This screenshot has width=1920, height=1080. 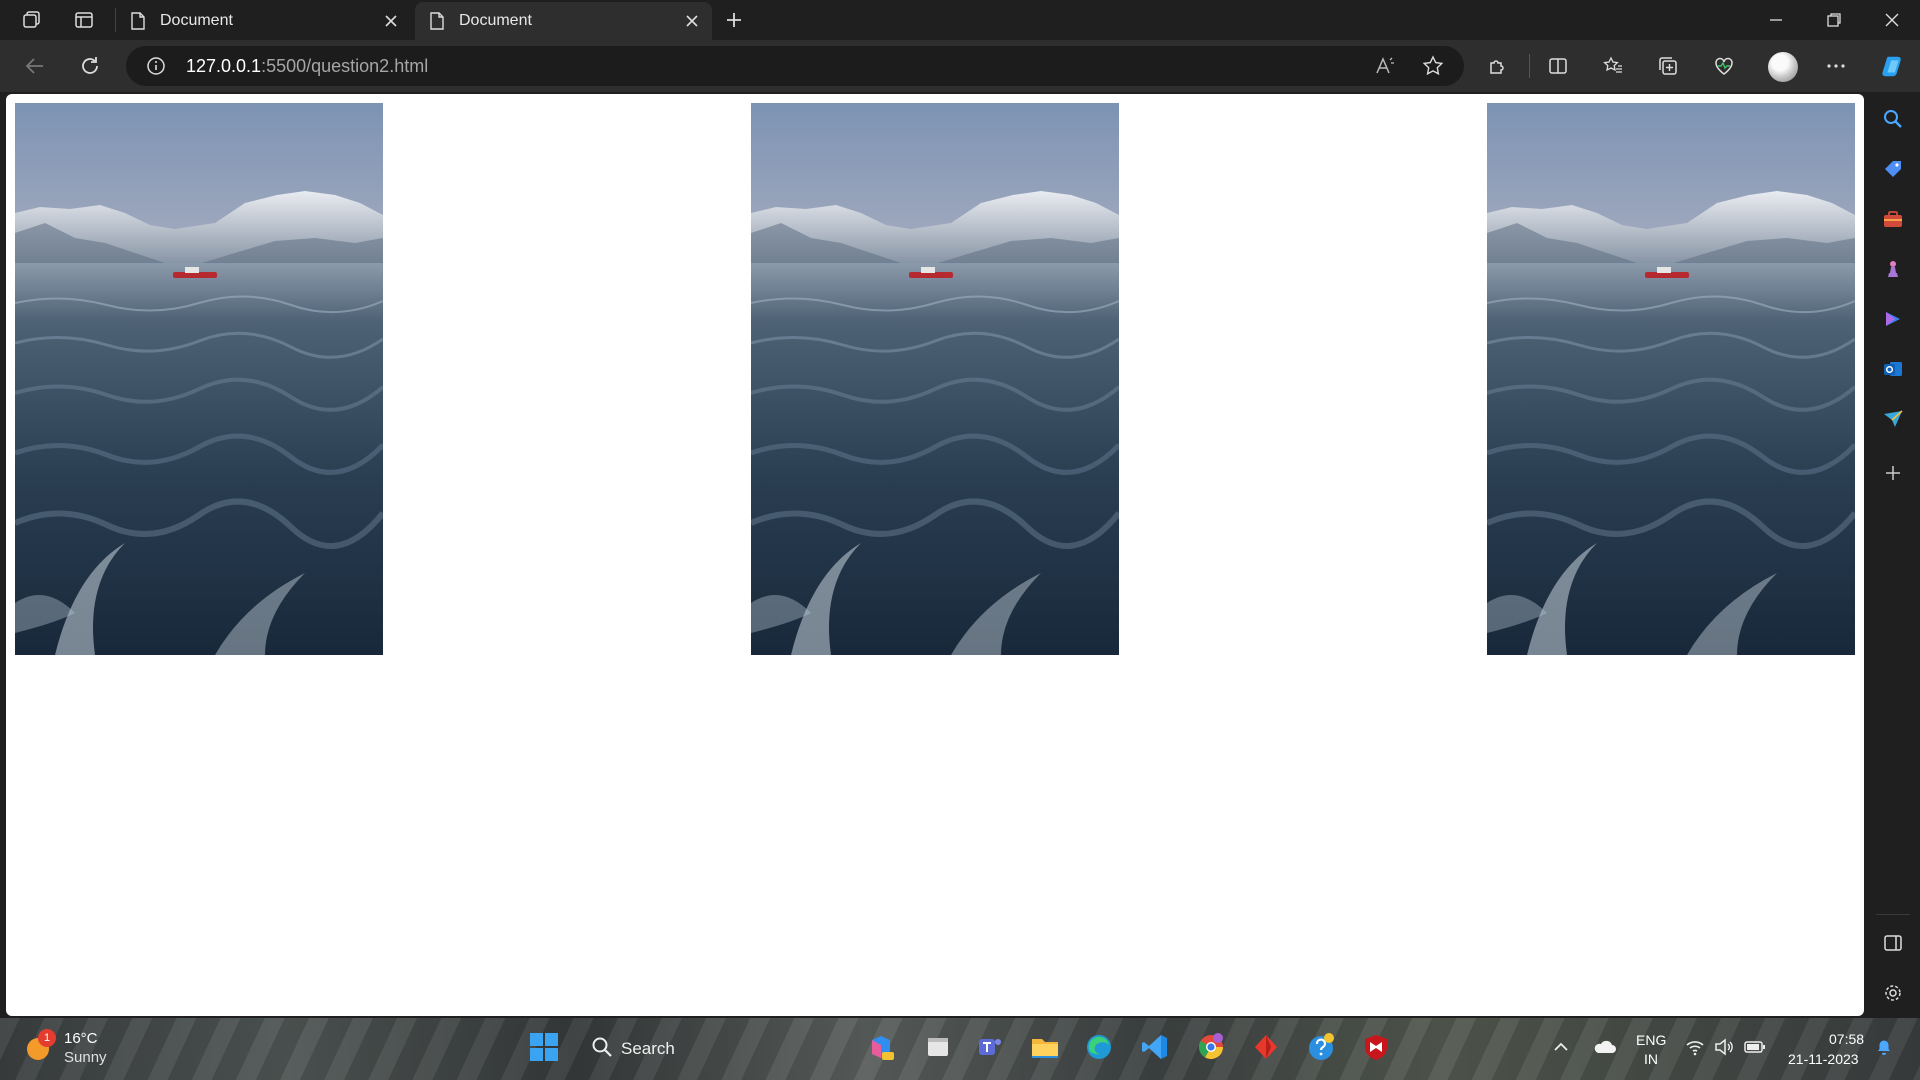 I want to click on read-aloud-button, so click(x=1385, y=66).